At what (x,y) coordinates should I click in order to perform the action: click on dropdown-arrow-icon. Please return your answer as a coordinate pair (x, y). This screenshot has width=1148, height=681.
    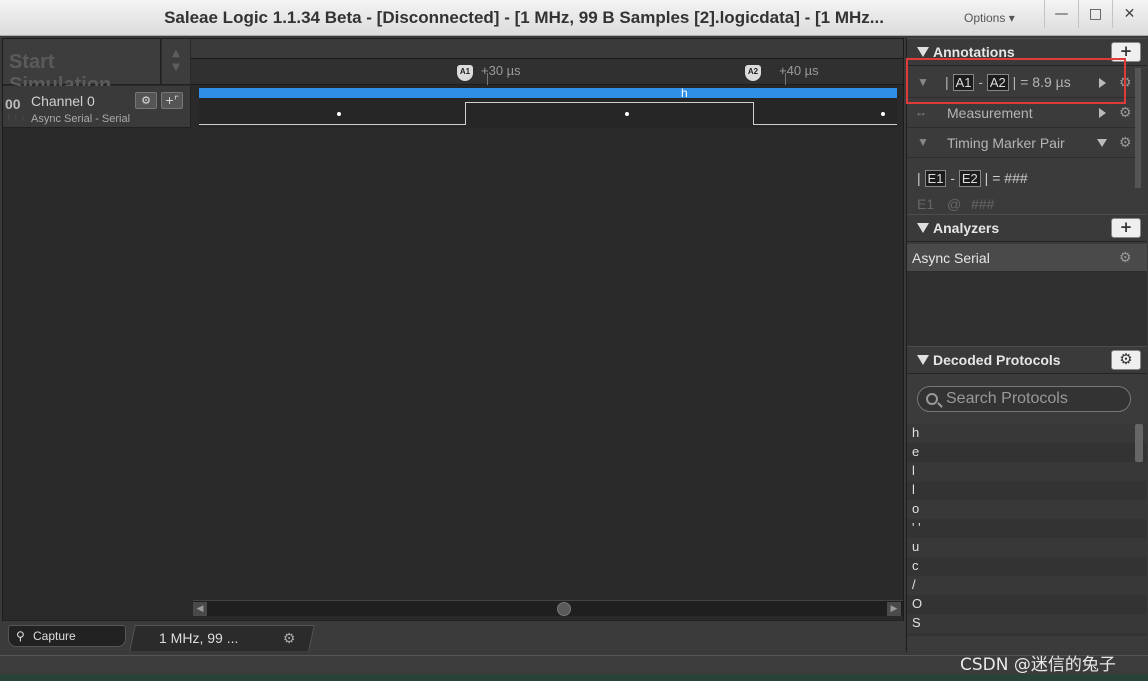
    Looking at the image, I should click on (1102, 143).